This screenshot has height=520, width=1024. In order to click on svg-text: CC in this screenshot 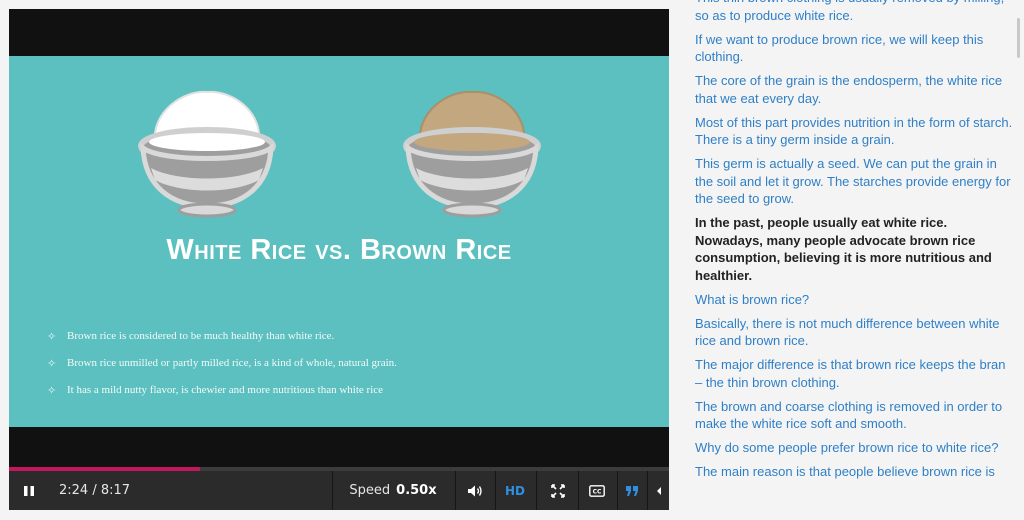, I will do `click(597, 491)`.